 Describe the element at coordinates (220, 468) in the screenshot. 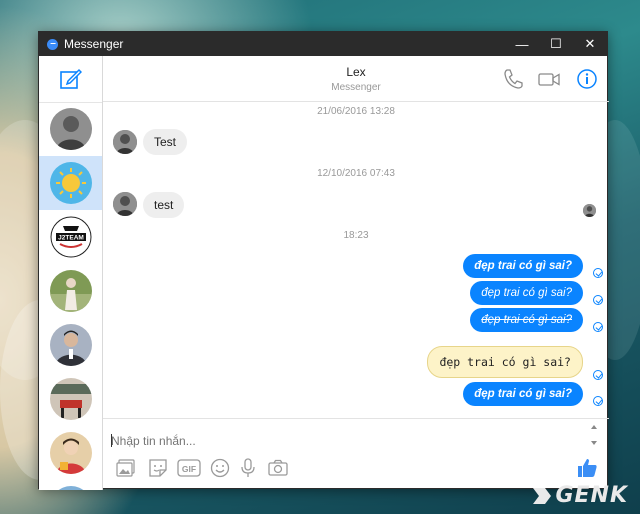

I see `emoji-icon` at that location.